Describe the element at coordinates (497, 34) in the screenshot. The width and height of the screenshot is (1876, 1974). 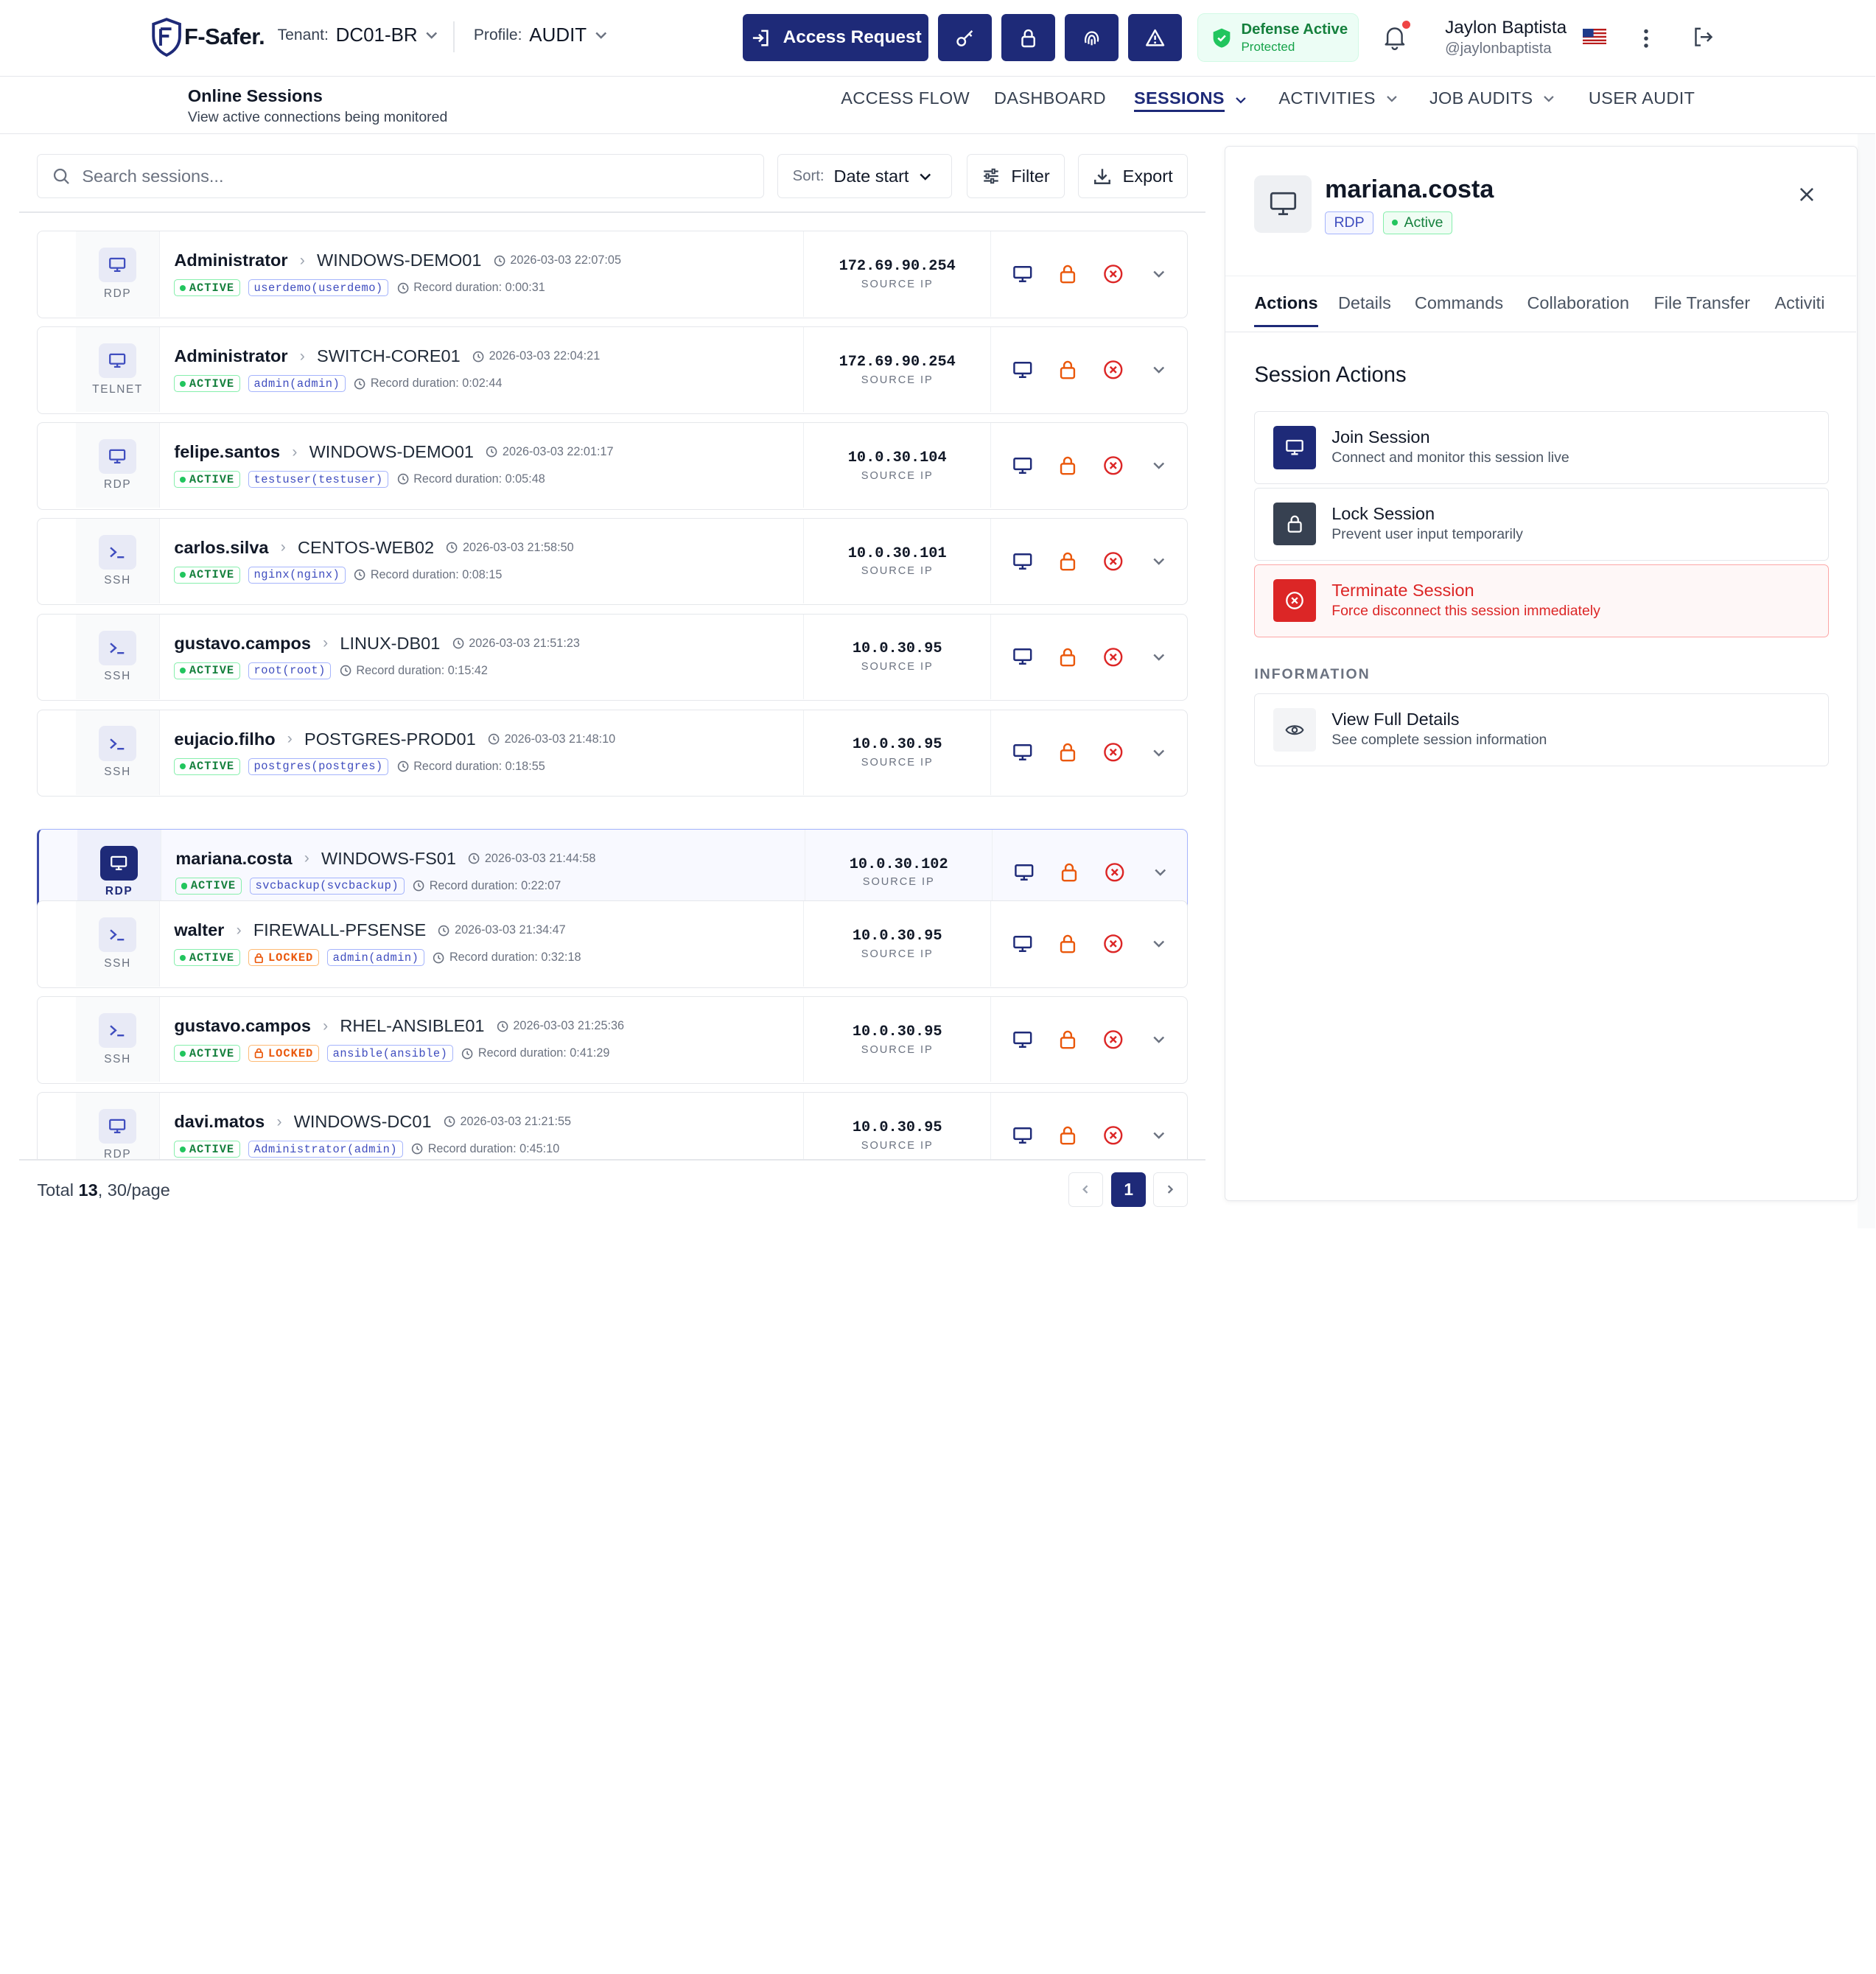
I see `profile-label: Profile:` at that location.